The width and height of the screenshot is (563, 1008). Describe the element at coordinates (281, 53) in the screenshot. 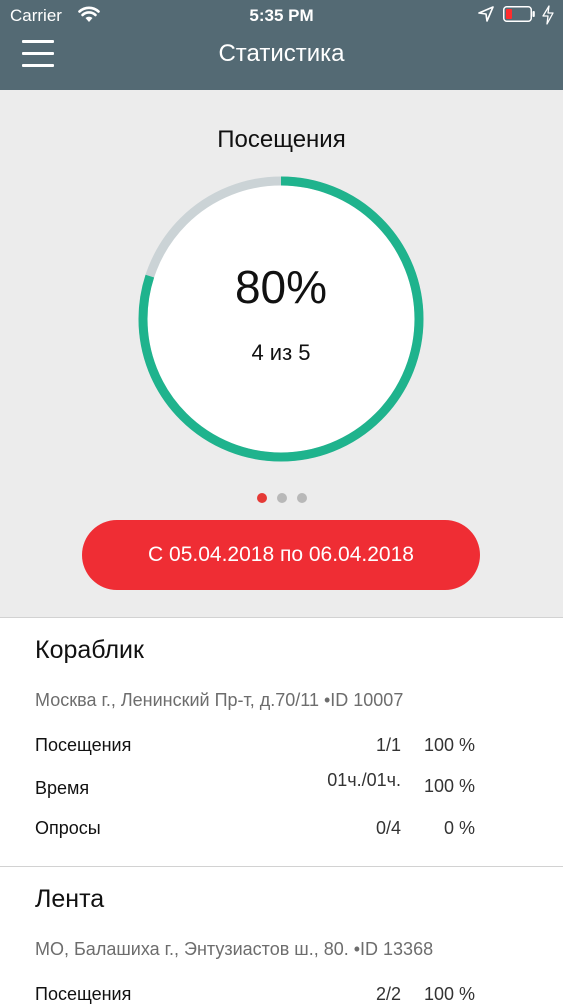

I see `page-title: Статистика` at that location.